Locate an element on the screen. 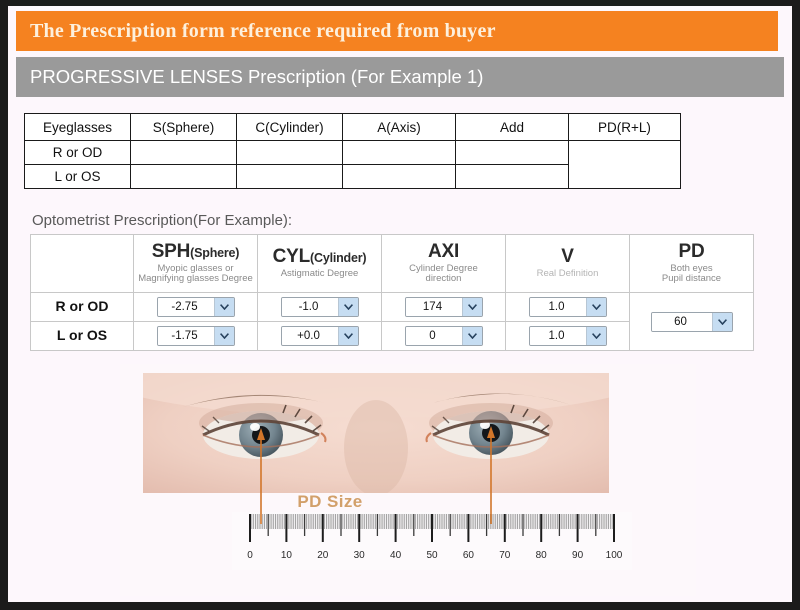 This screenshot has height=610, width=800. axi-l-select: 0 is located at coordinates (443, 336).